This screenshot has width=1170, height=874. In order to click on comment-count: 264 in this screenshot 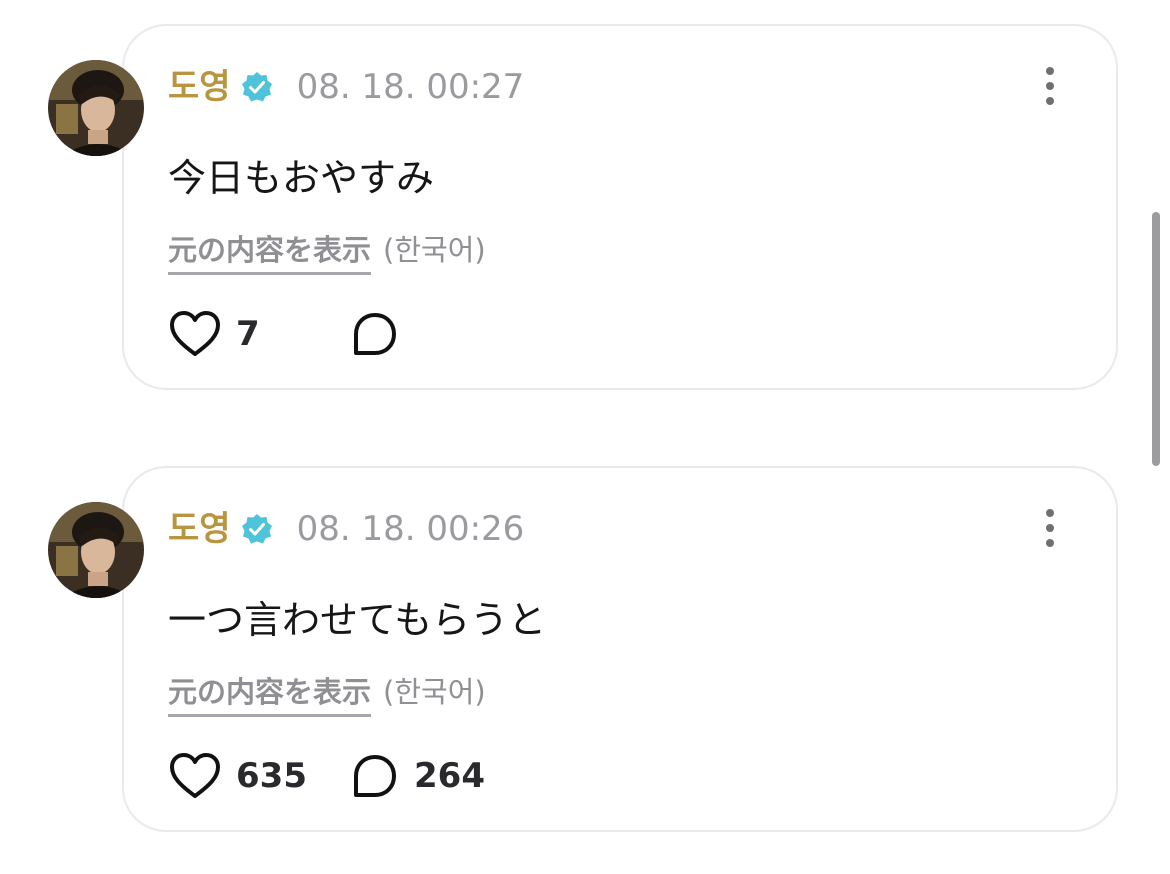, I will do `click(449, 776)`.